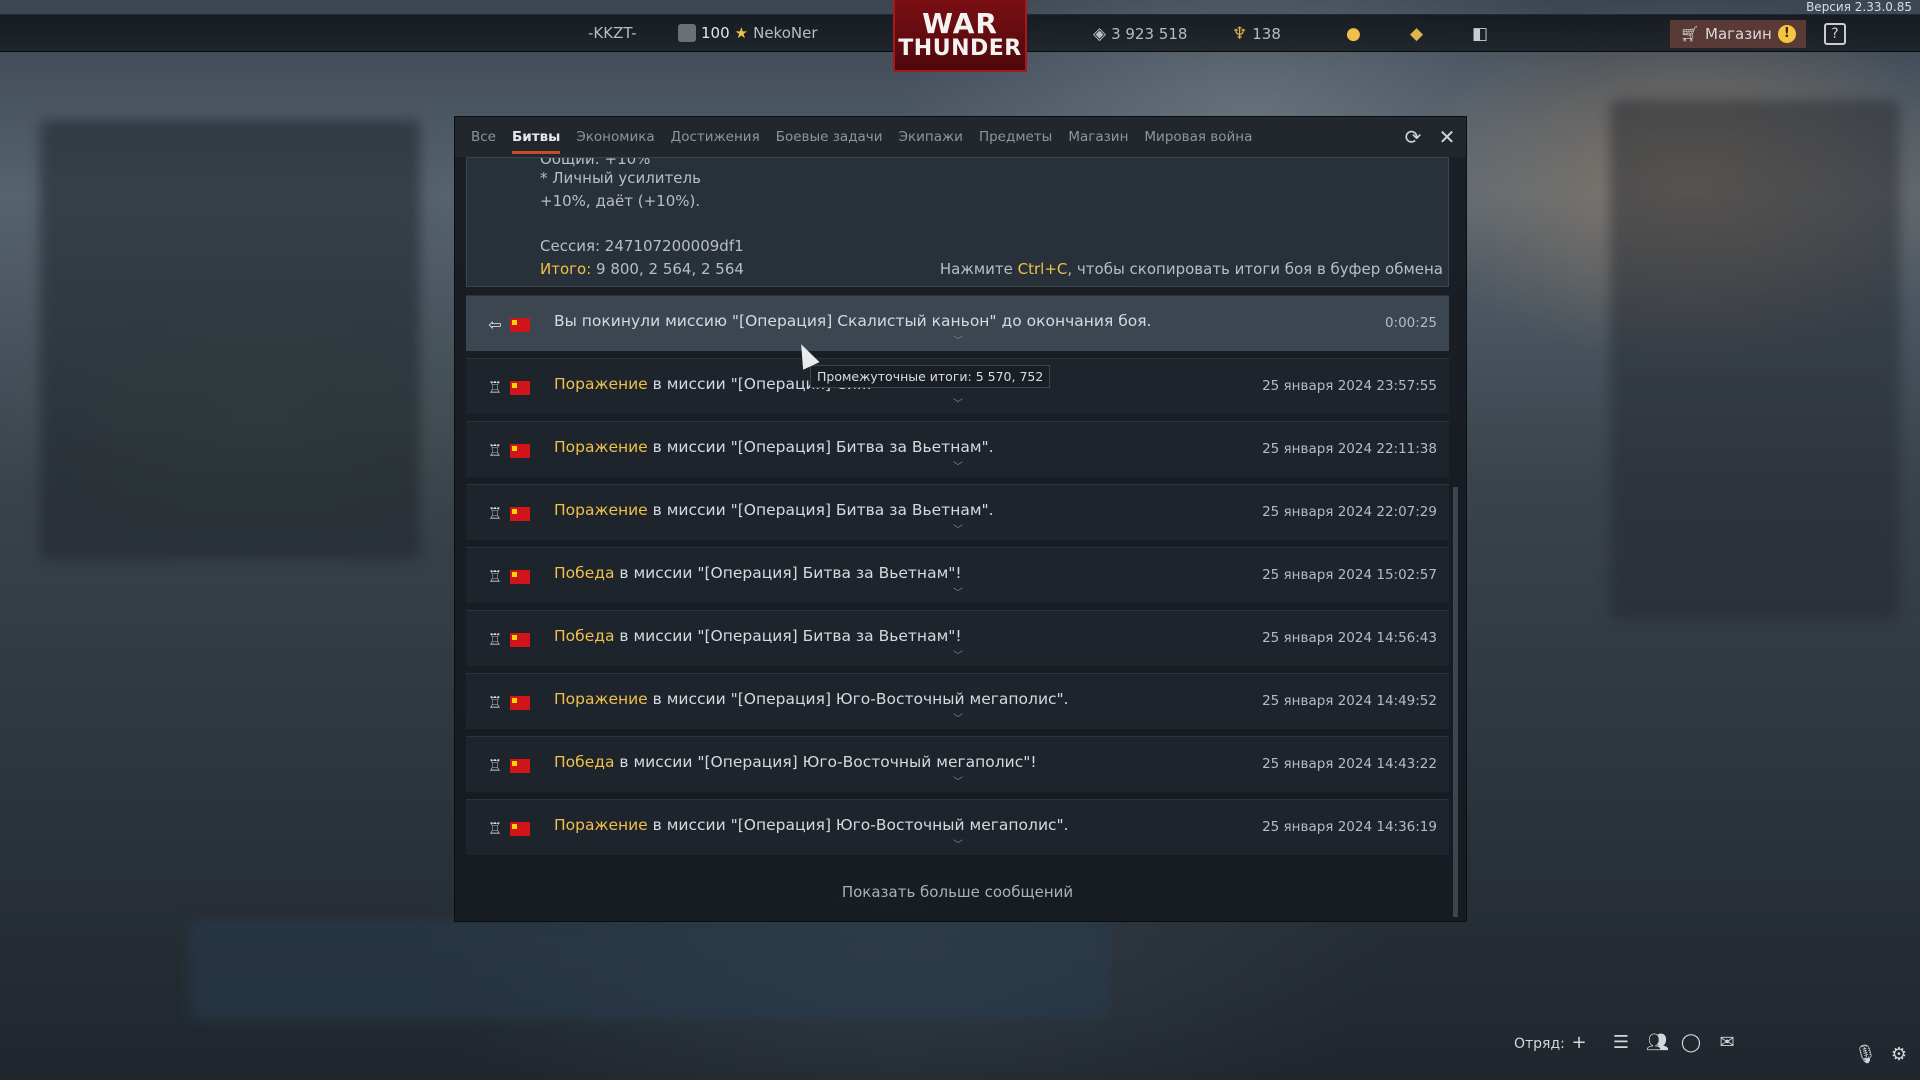 This screenshot has width=1920, height=1080. Describe the element at coordinates (687, 33) in the screenshot. I see `avatar` at that location.